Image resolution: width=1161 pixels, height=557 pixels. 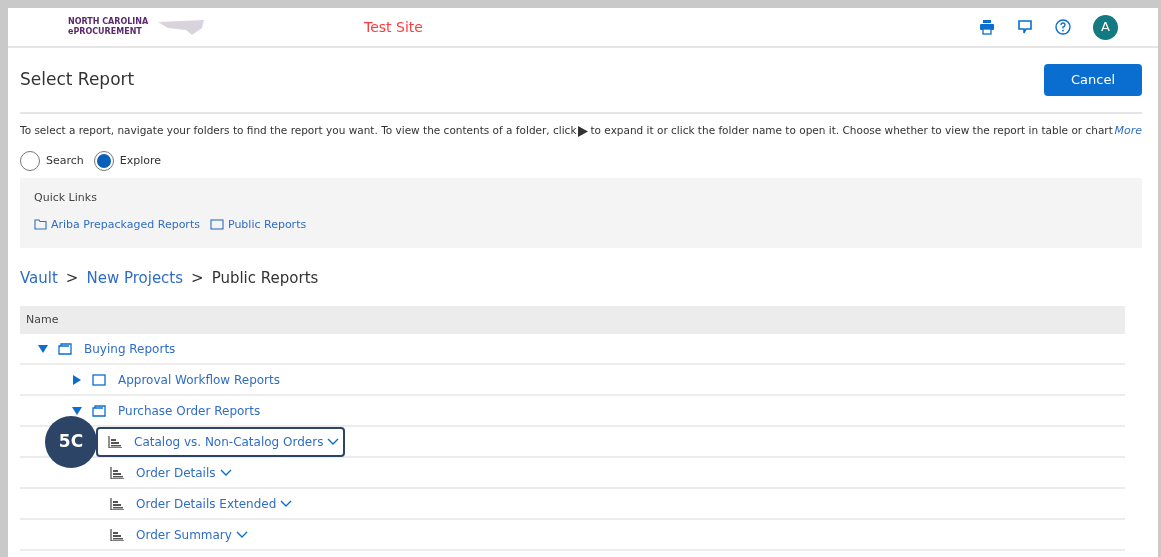 What do you see at coordinates (265, 278) in the screenshot?
I see `breadcrumb-current: Public Reports` at bounding box center [265, 278].